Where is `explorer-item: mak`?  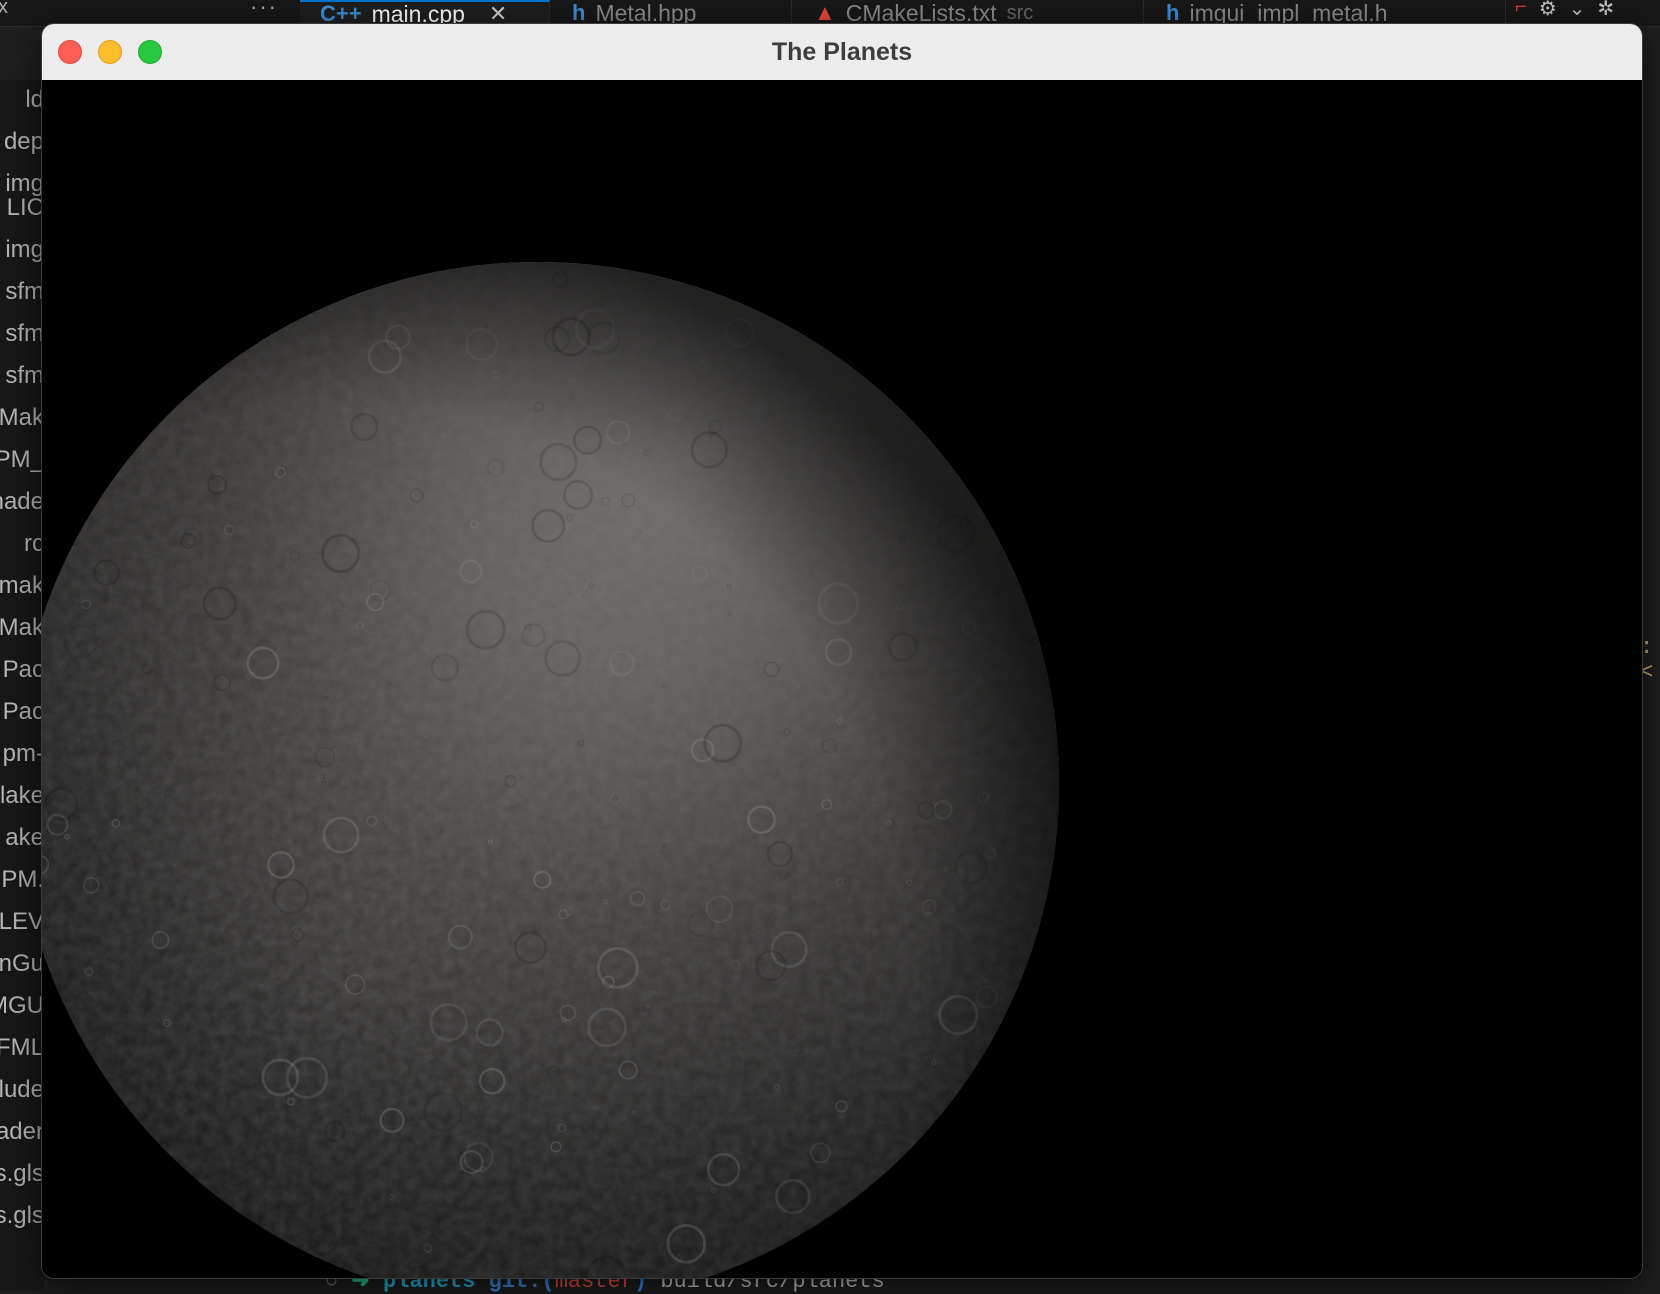
explorer-item: mak is located at coordinates (22, 586).